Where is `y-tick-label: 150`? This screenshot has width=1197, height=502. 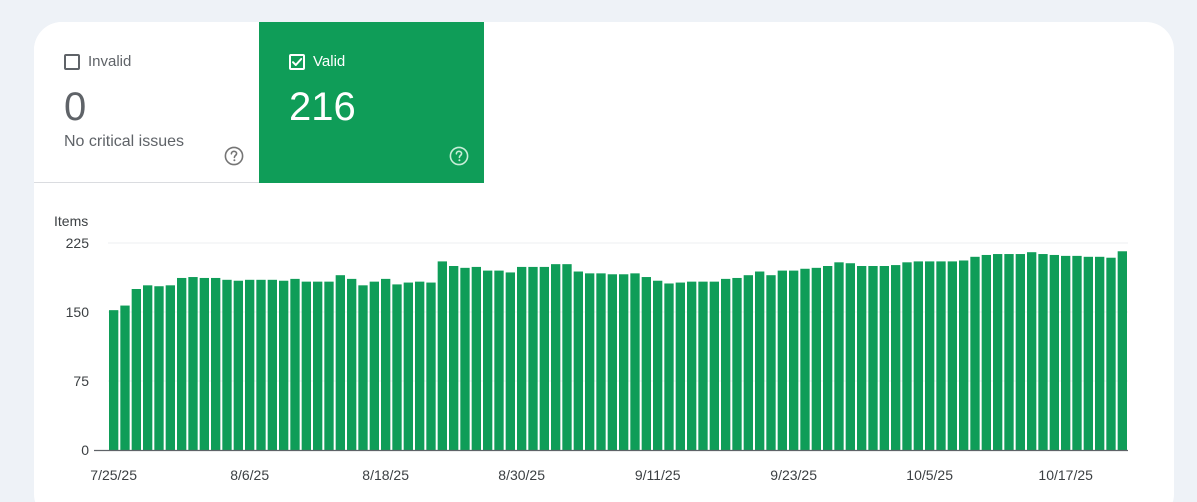
y-tick-label: 150 is located at coordinates (78, 312).